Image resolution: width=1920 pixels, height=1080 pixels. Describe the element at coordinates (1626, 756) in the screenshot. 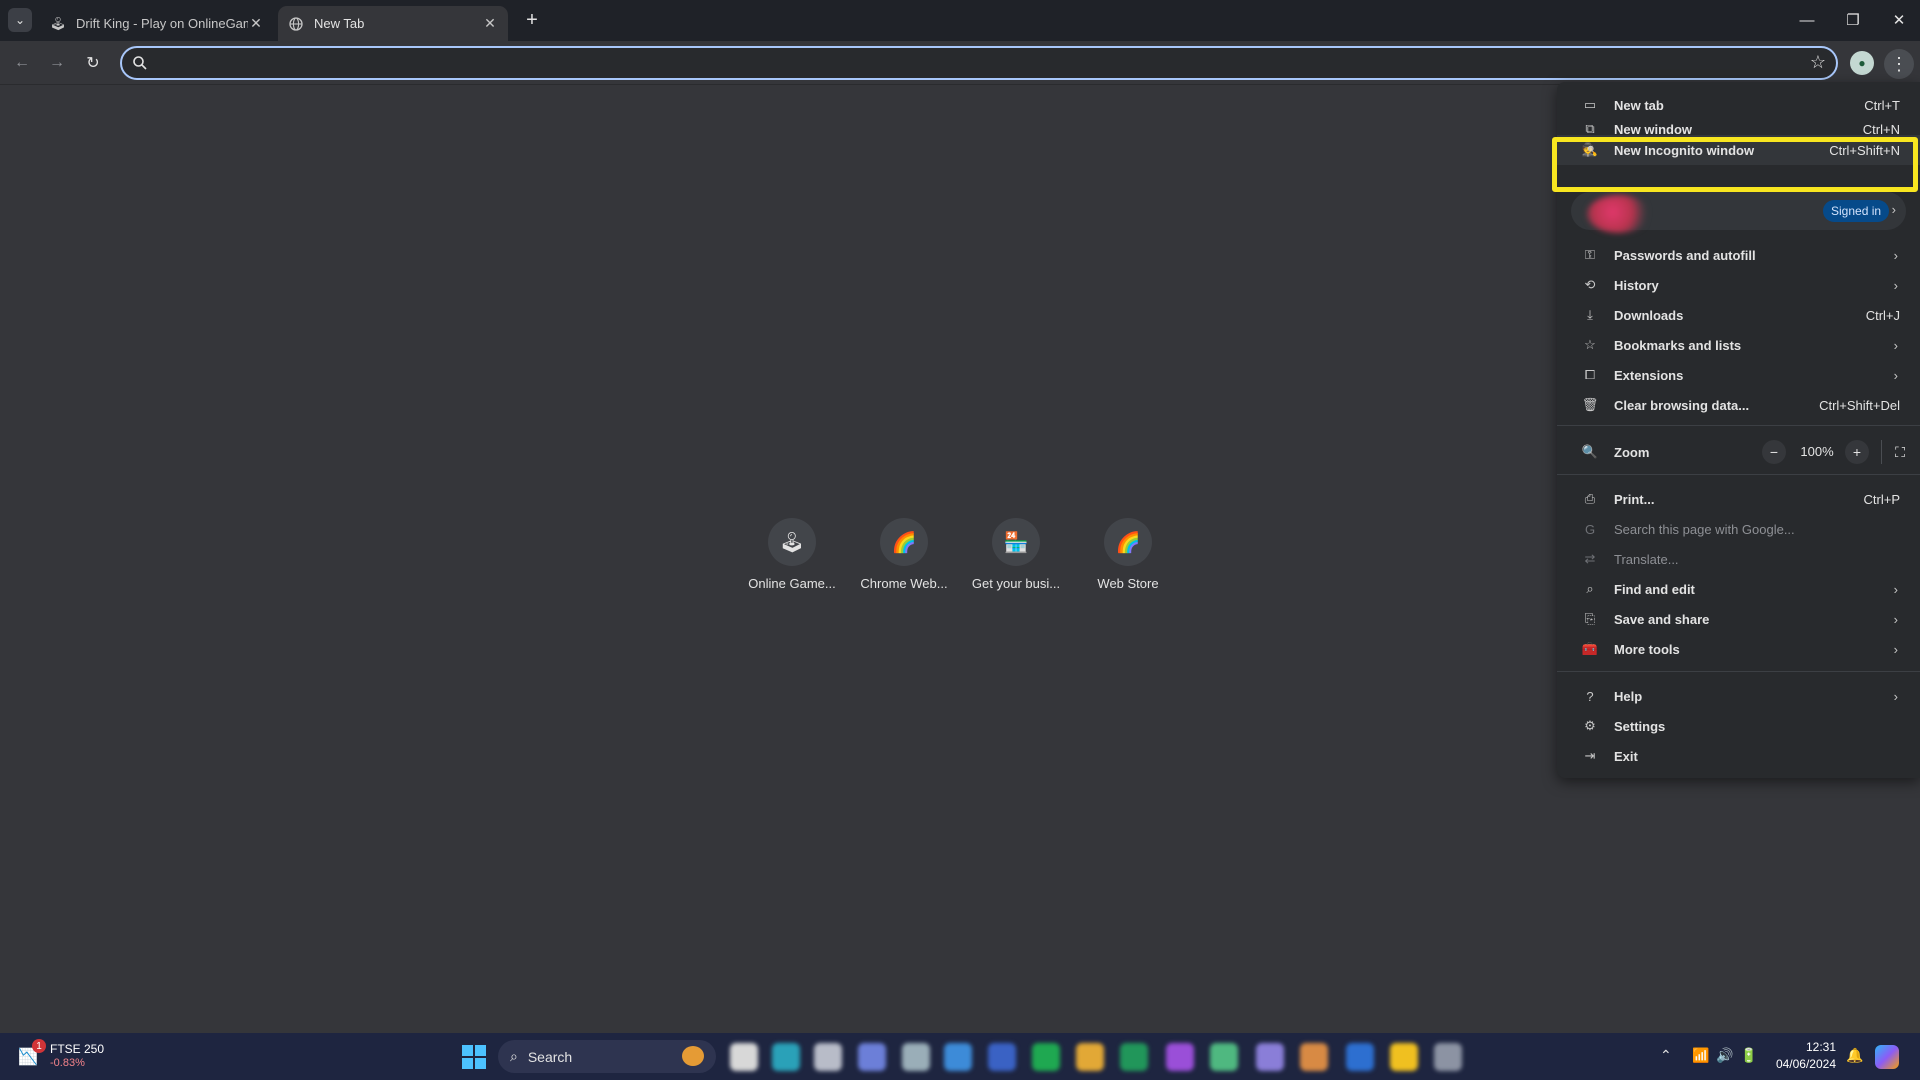

I see `menu-item-label: Exit` at that location.